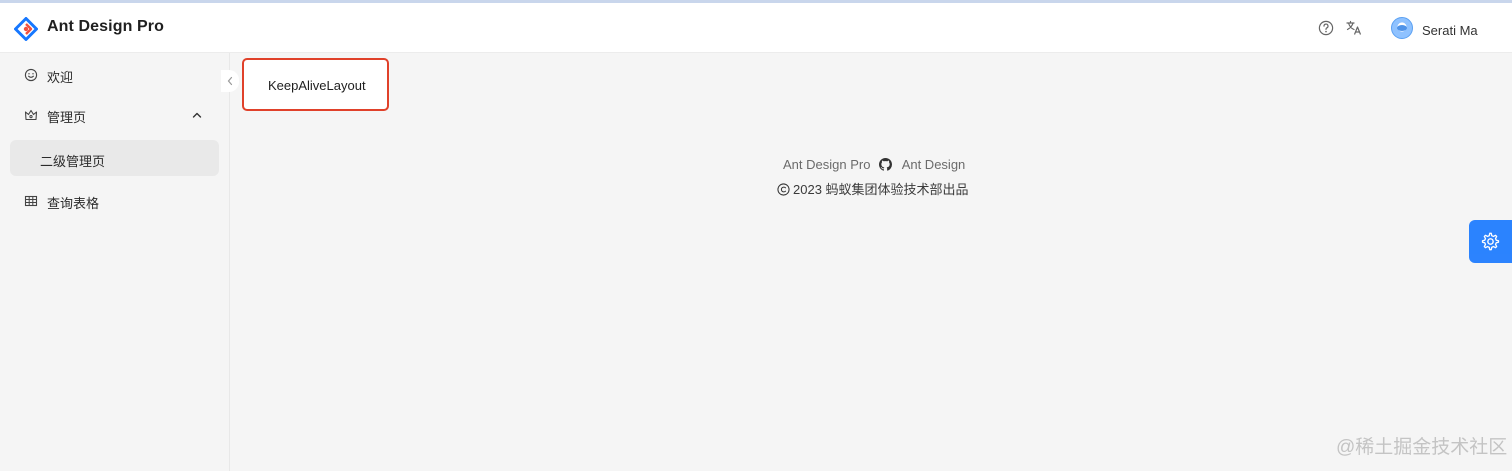 This screenshot has width=1512, height=471. What do you see at coordinates (197, 115) in the screenshot?
I see `chevron-up-icon` at bounding box center [197, 115].